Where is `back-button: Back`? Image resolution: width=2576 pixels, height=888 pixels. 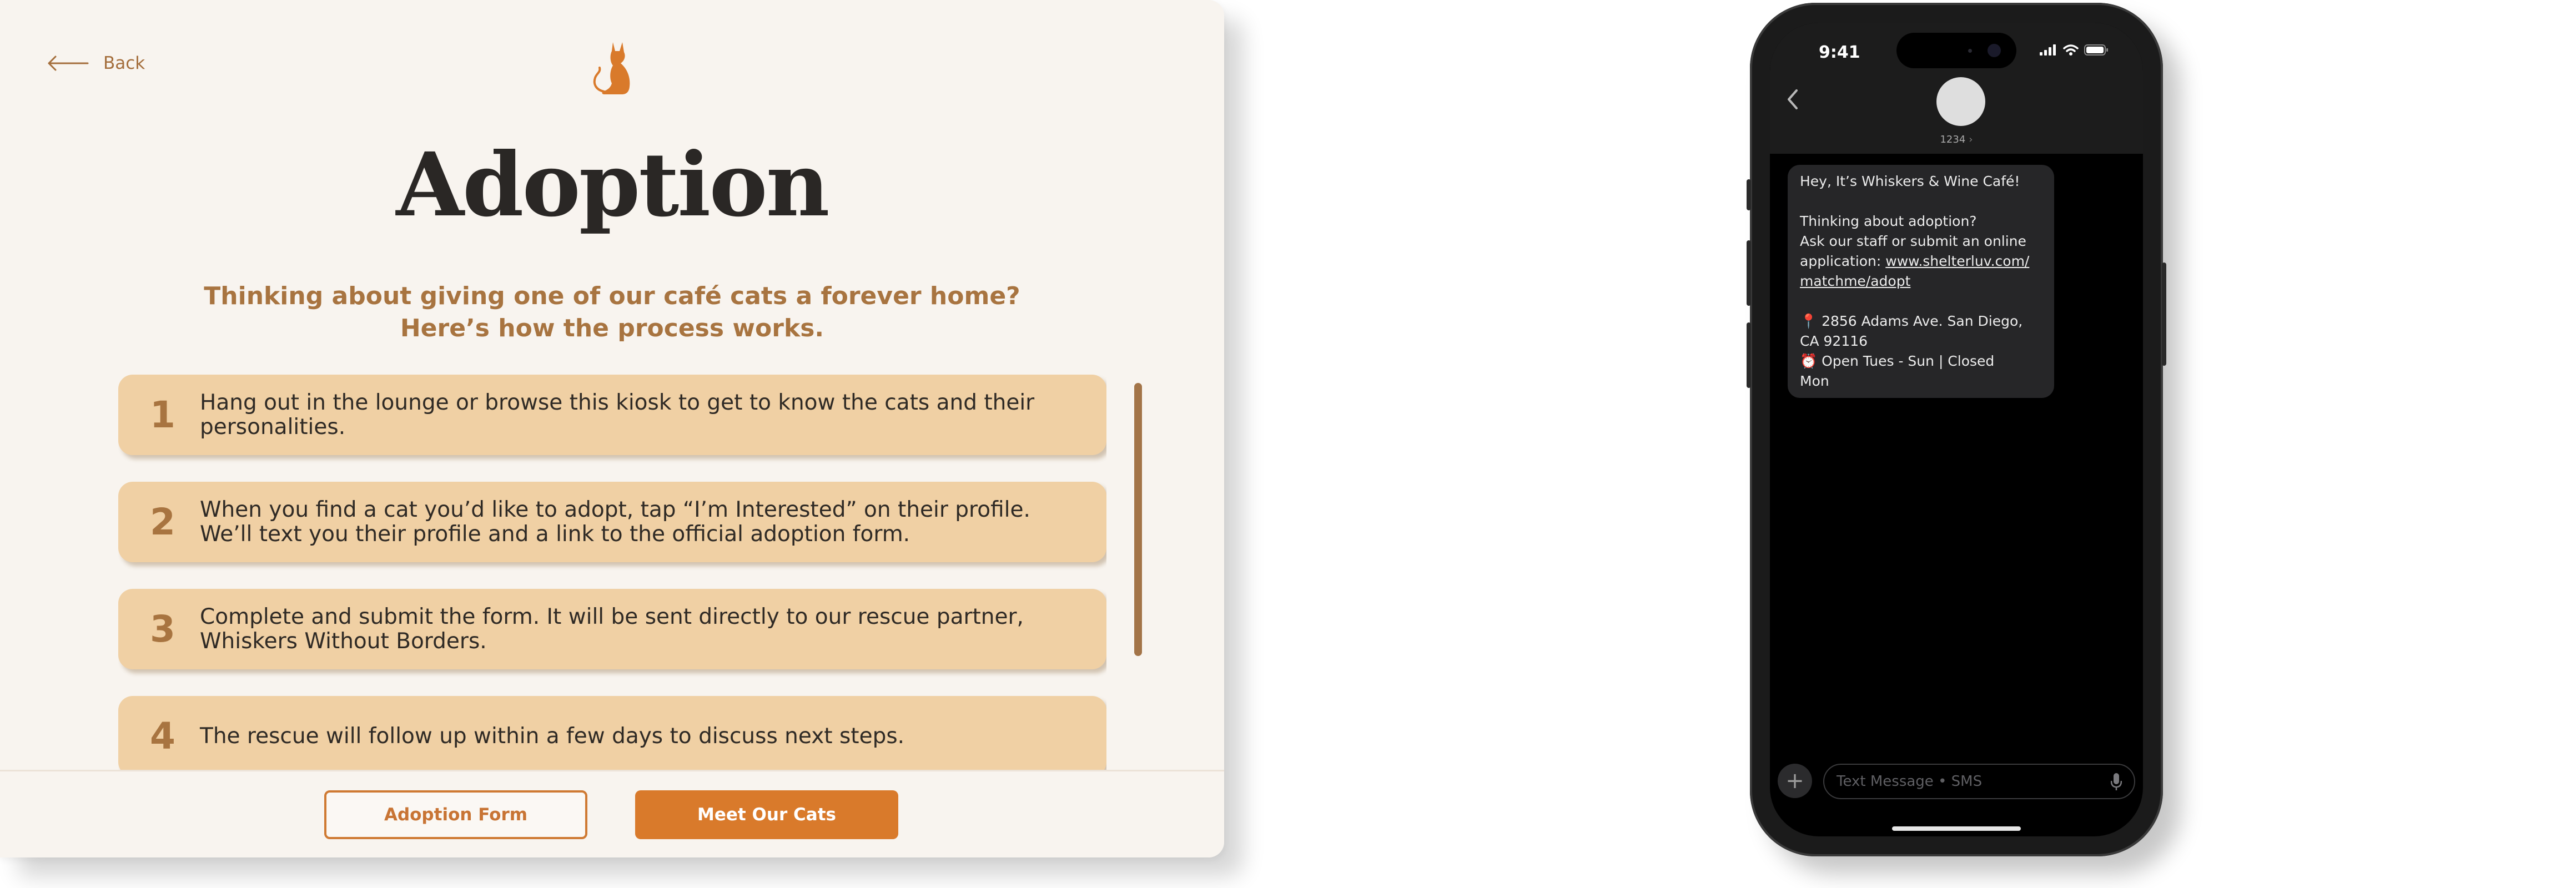 back-button: Back is located at coordinates (96, 63).